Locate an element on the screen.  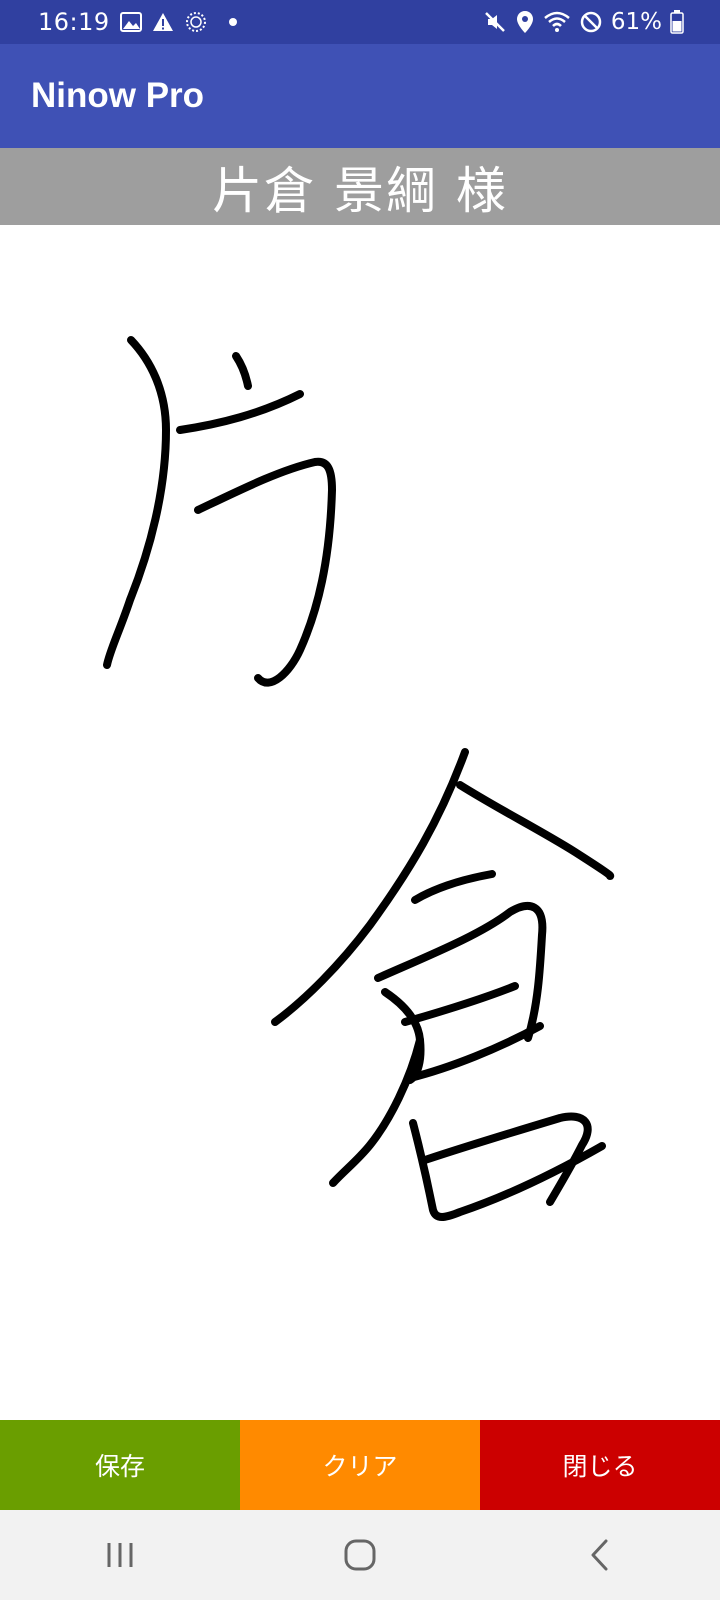
back-icon is located at coordinates (600, 1555).